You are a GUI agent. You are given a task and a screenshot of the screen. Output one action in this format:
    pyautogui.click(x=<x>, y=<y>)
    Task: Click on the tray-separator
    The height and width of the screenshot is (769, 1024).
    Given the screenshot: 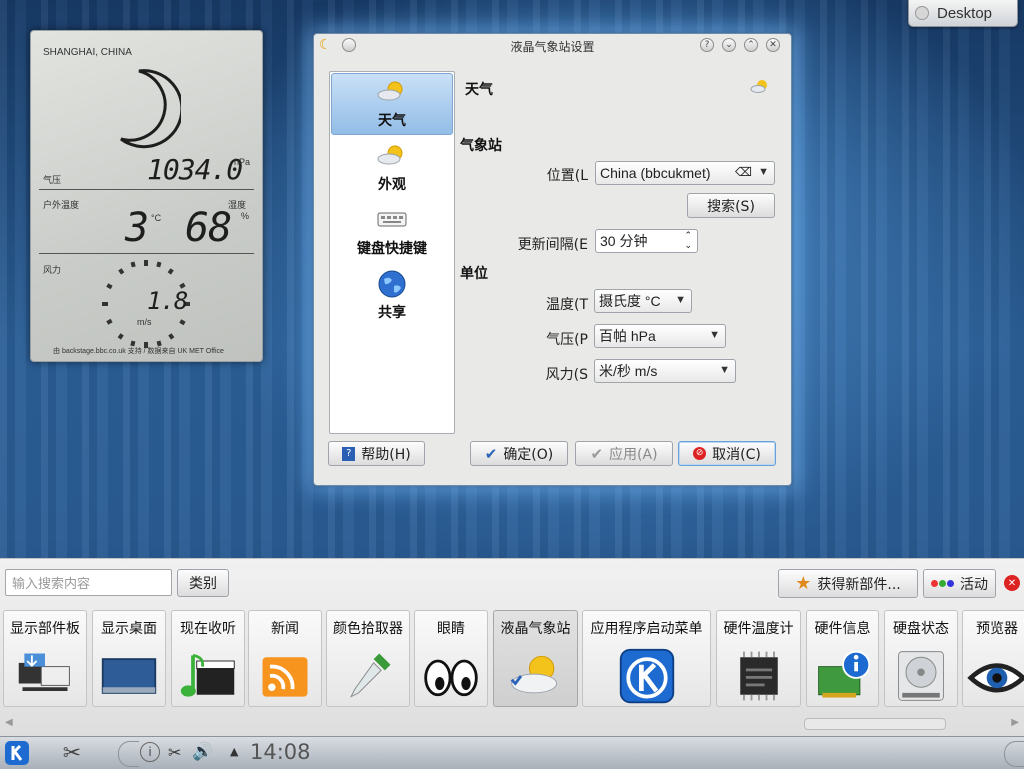 What is the action you would take?
    pyautogui.click(x=128, y=754)
    